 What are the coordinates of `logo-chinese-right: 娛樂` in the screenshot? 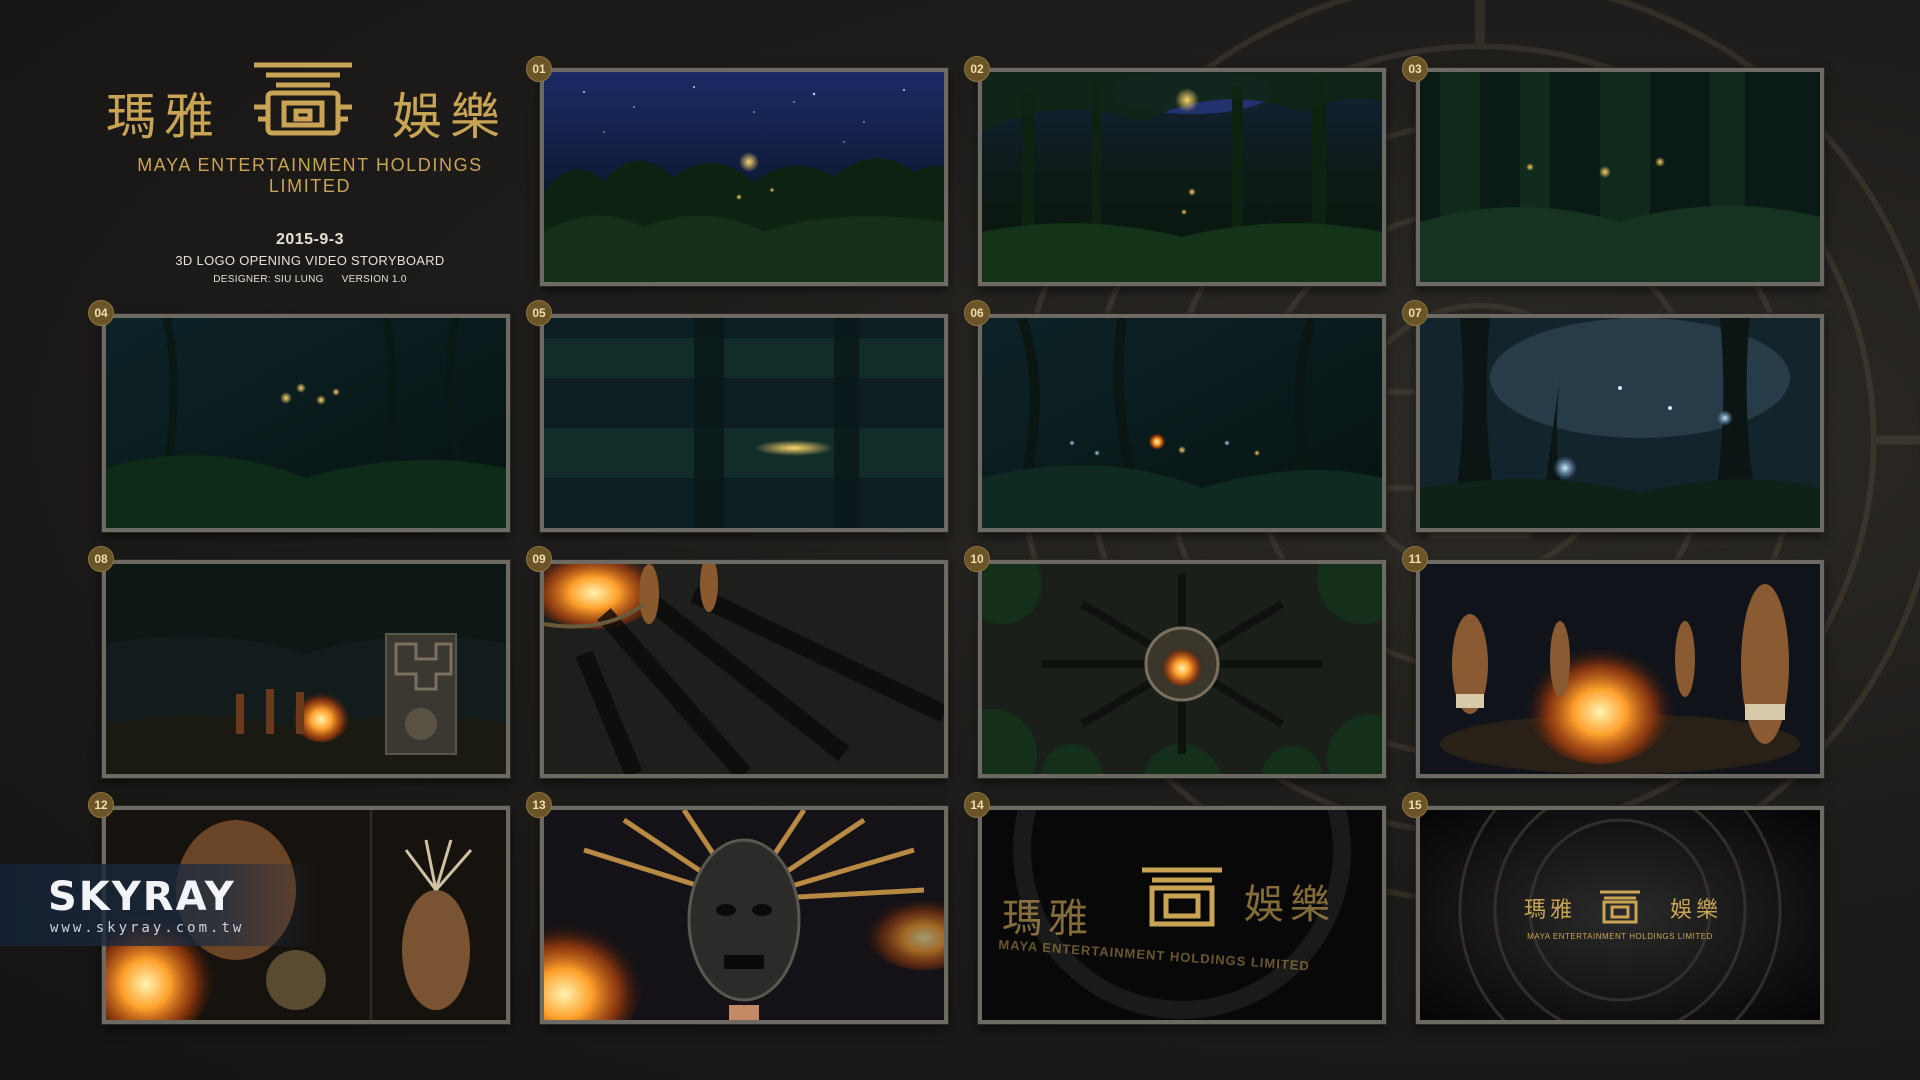 It's located at (450, 117).